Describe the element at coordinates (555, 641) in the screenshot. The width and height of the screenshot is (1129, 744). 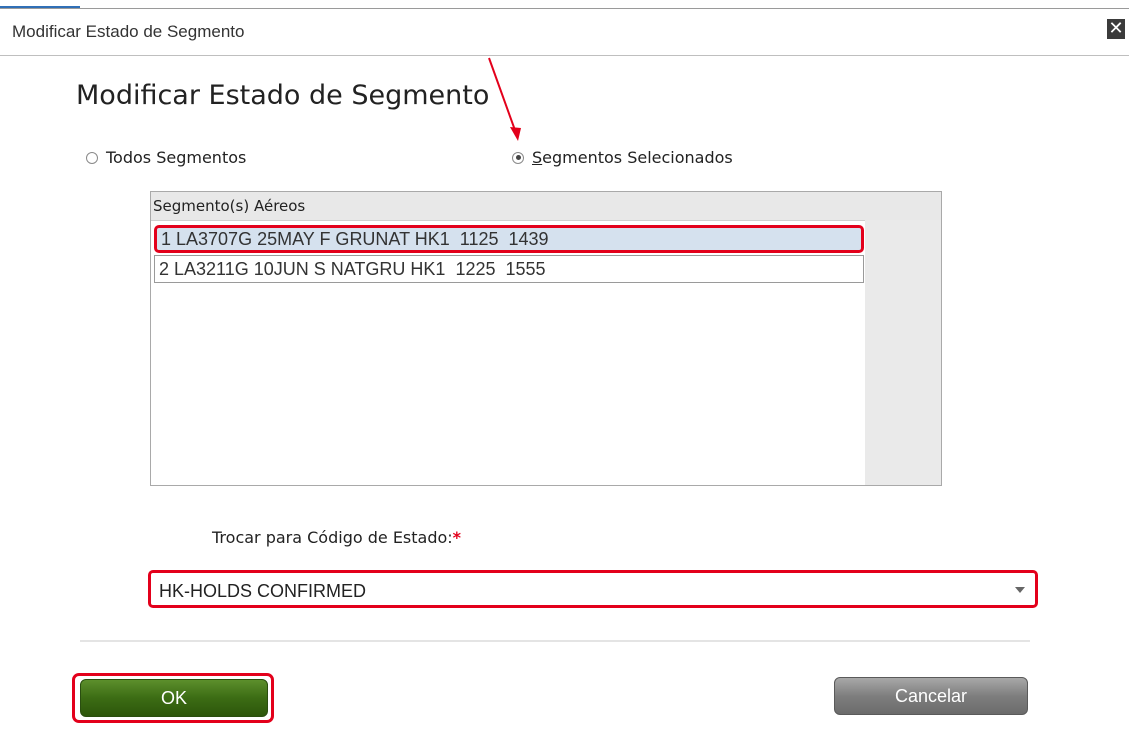
I see `footer-divider` at that location.